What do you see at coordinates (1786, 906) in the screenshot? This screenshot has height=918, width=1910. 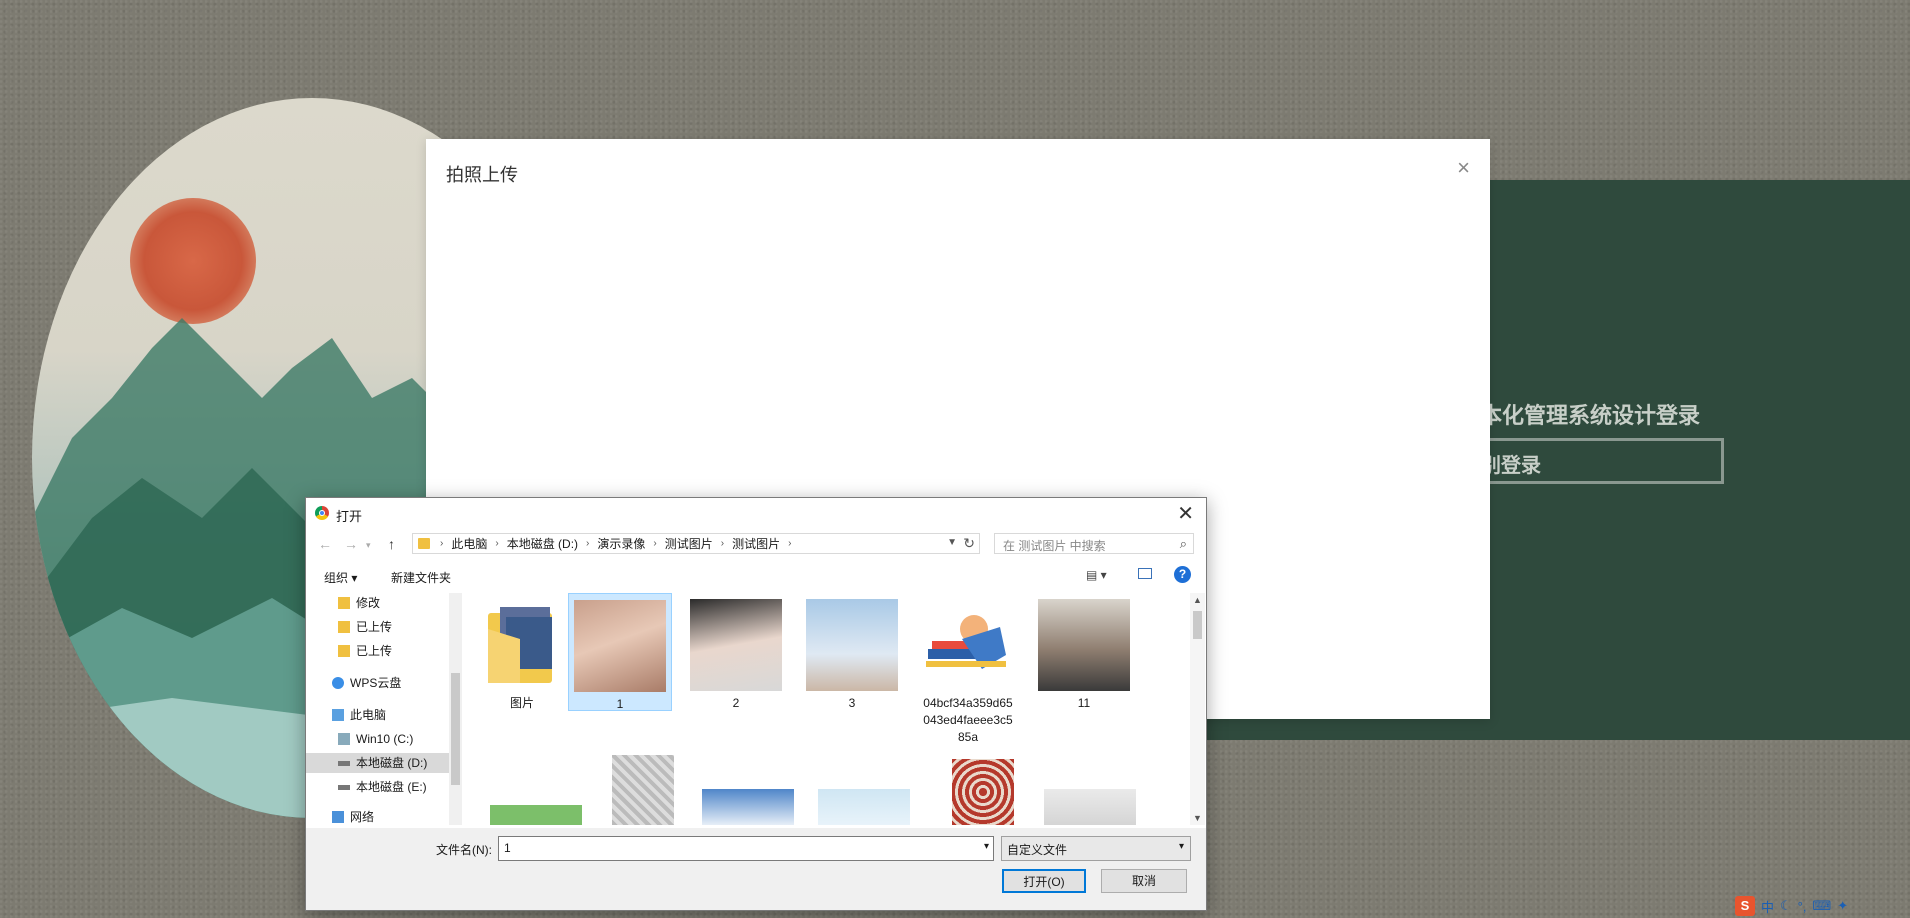 I see `moon-icon: ☾` at bounding box center [1786, 906].